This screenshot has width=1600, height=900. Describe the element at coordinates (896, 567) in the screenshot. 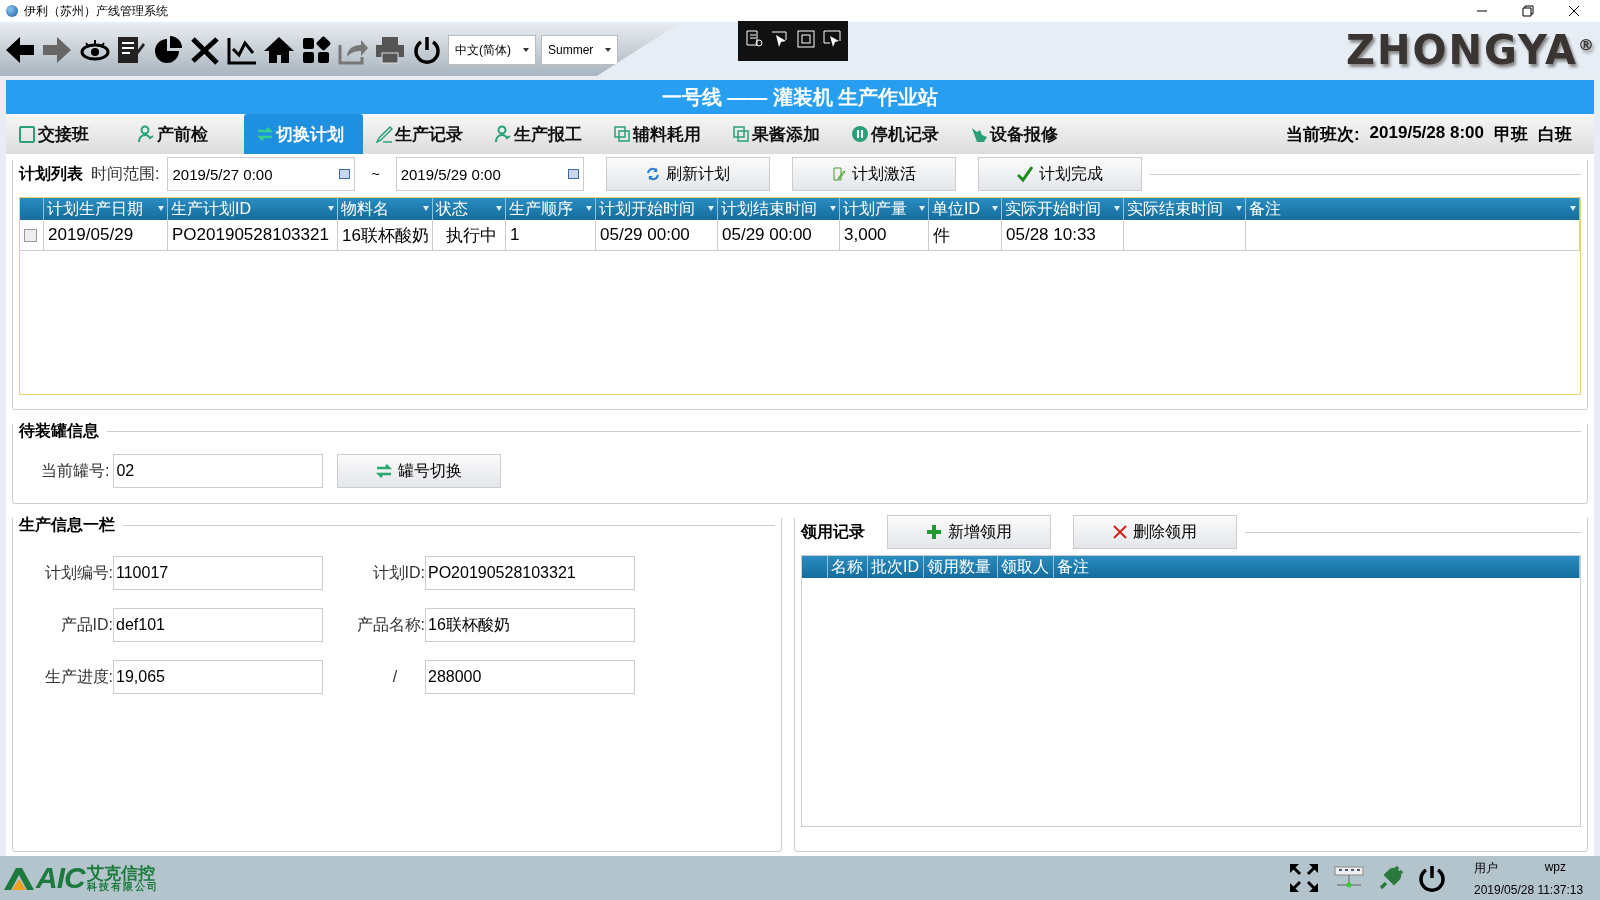

I see `column-header: 批次ID` at that location.